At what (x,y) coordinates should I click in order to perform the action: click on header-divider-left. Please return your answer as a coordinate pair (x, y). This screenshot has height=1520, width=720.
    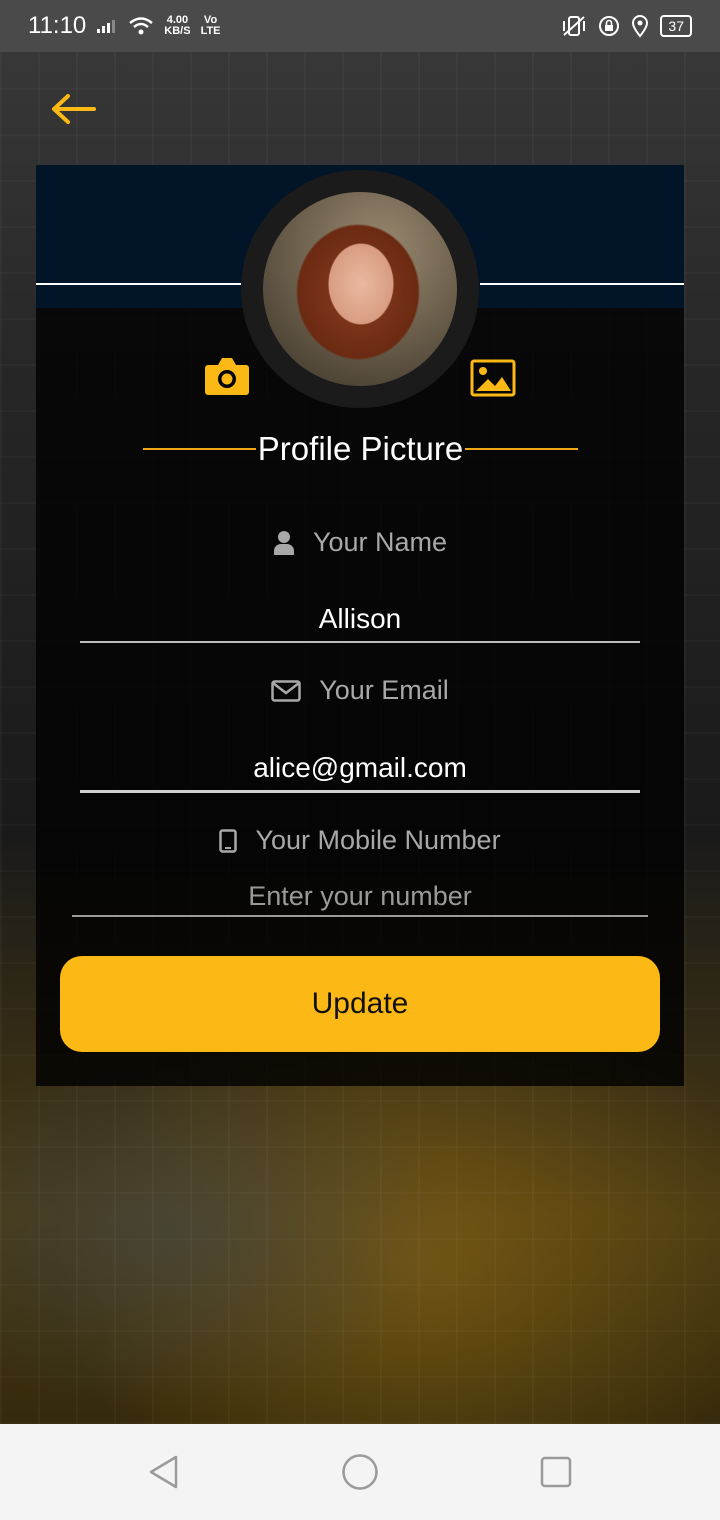
    Looking at the image, I should click on (138, 284).